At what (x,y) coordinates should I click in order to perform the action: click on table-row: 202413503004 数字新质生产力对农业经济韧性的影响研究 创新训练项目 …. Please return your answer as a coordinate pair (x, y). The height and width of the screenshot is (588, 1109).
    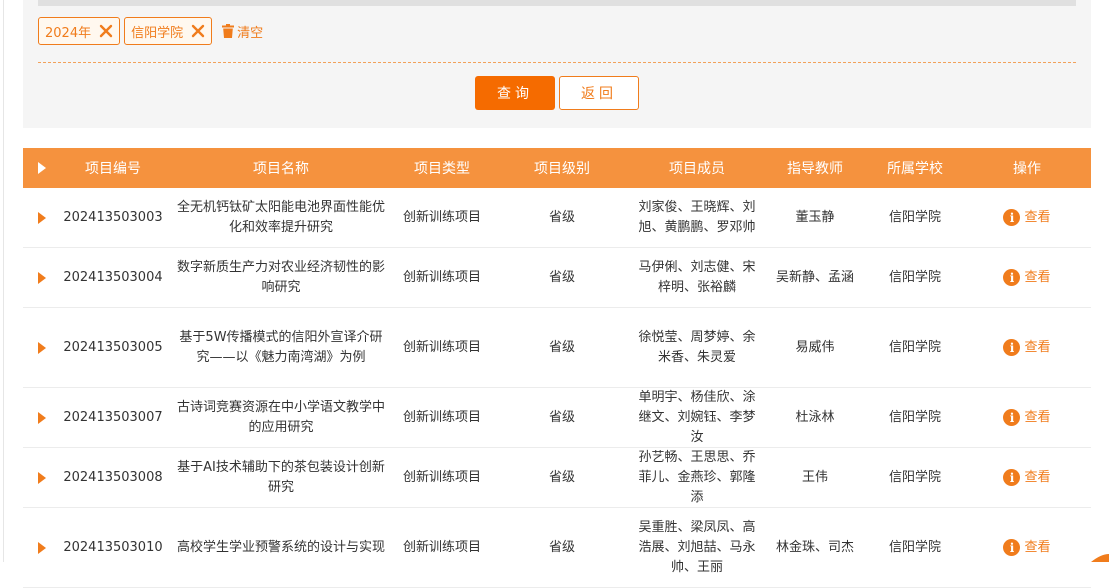
    Looking at the image, I should click on (557, 278).